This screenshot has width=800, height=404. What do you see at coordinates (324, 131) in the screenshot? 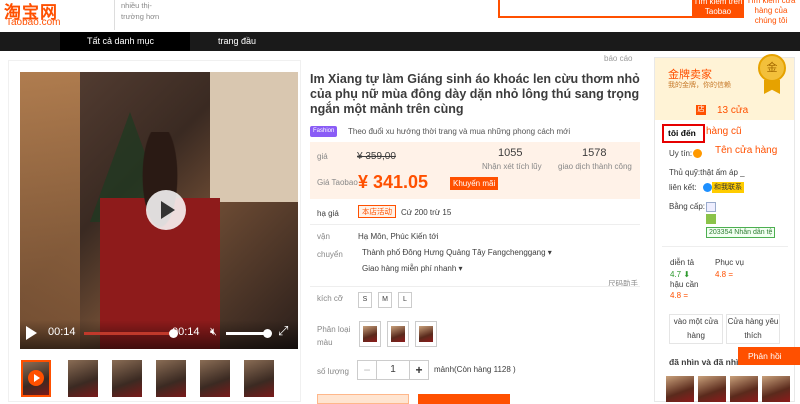
I see `fashion-tag: Fashion` at bounding box center [324, 131].